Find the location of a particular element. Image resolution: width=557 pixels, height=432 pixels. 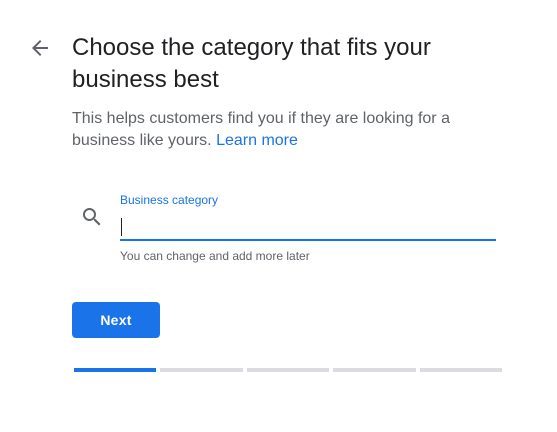

back-button is located at coordinates (40, 48).